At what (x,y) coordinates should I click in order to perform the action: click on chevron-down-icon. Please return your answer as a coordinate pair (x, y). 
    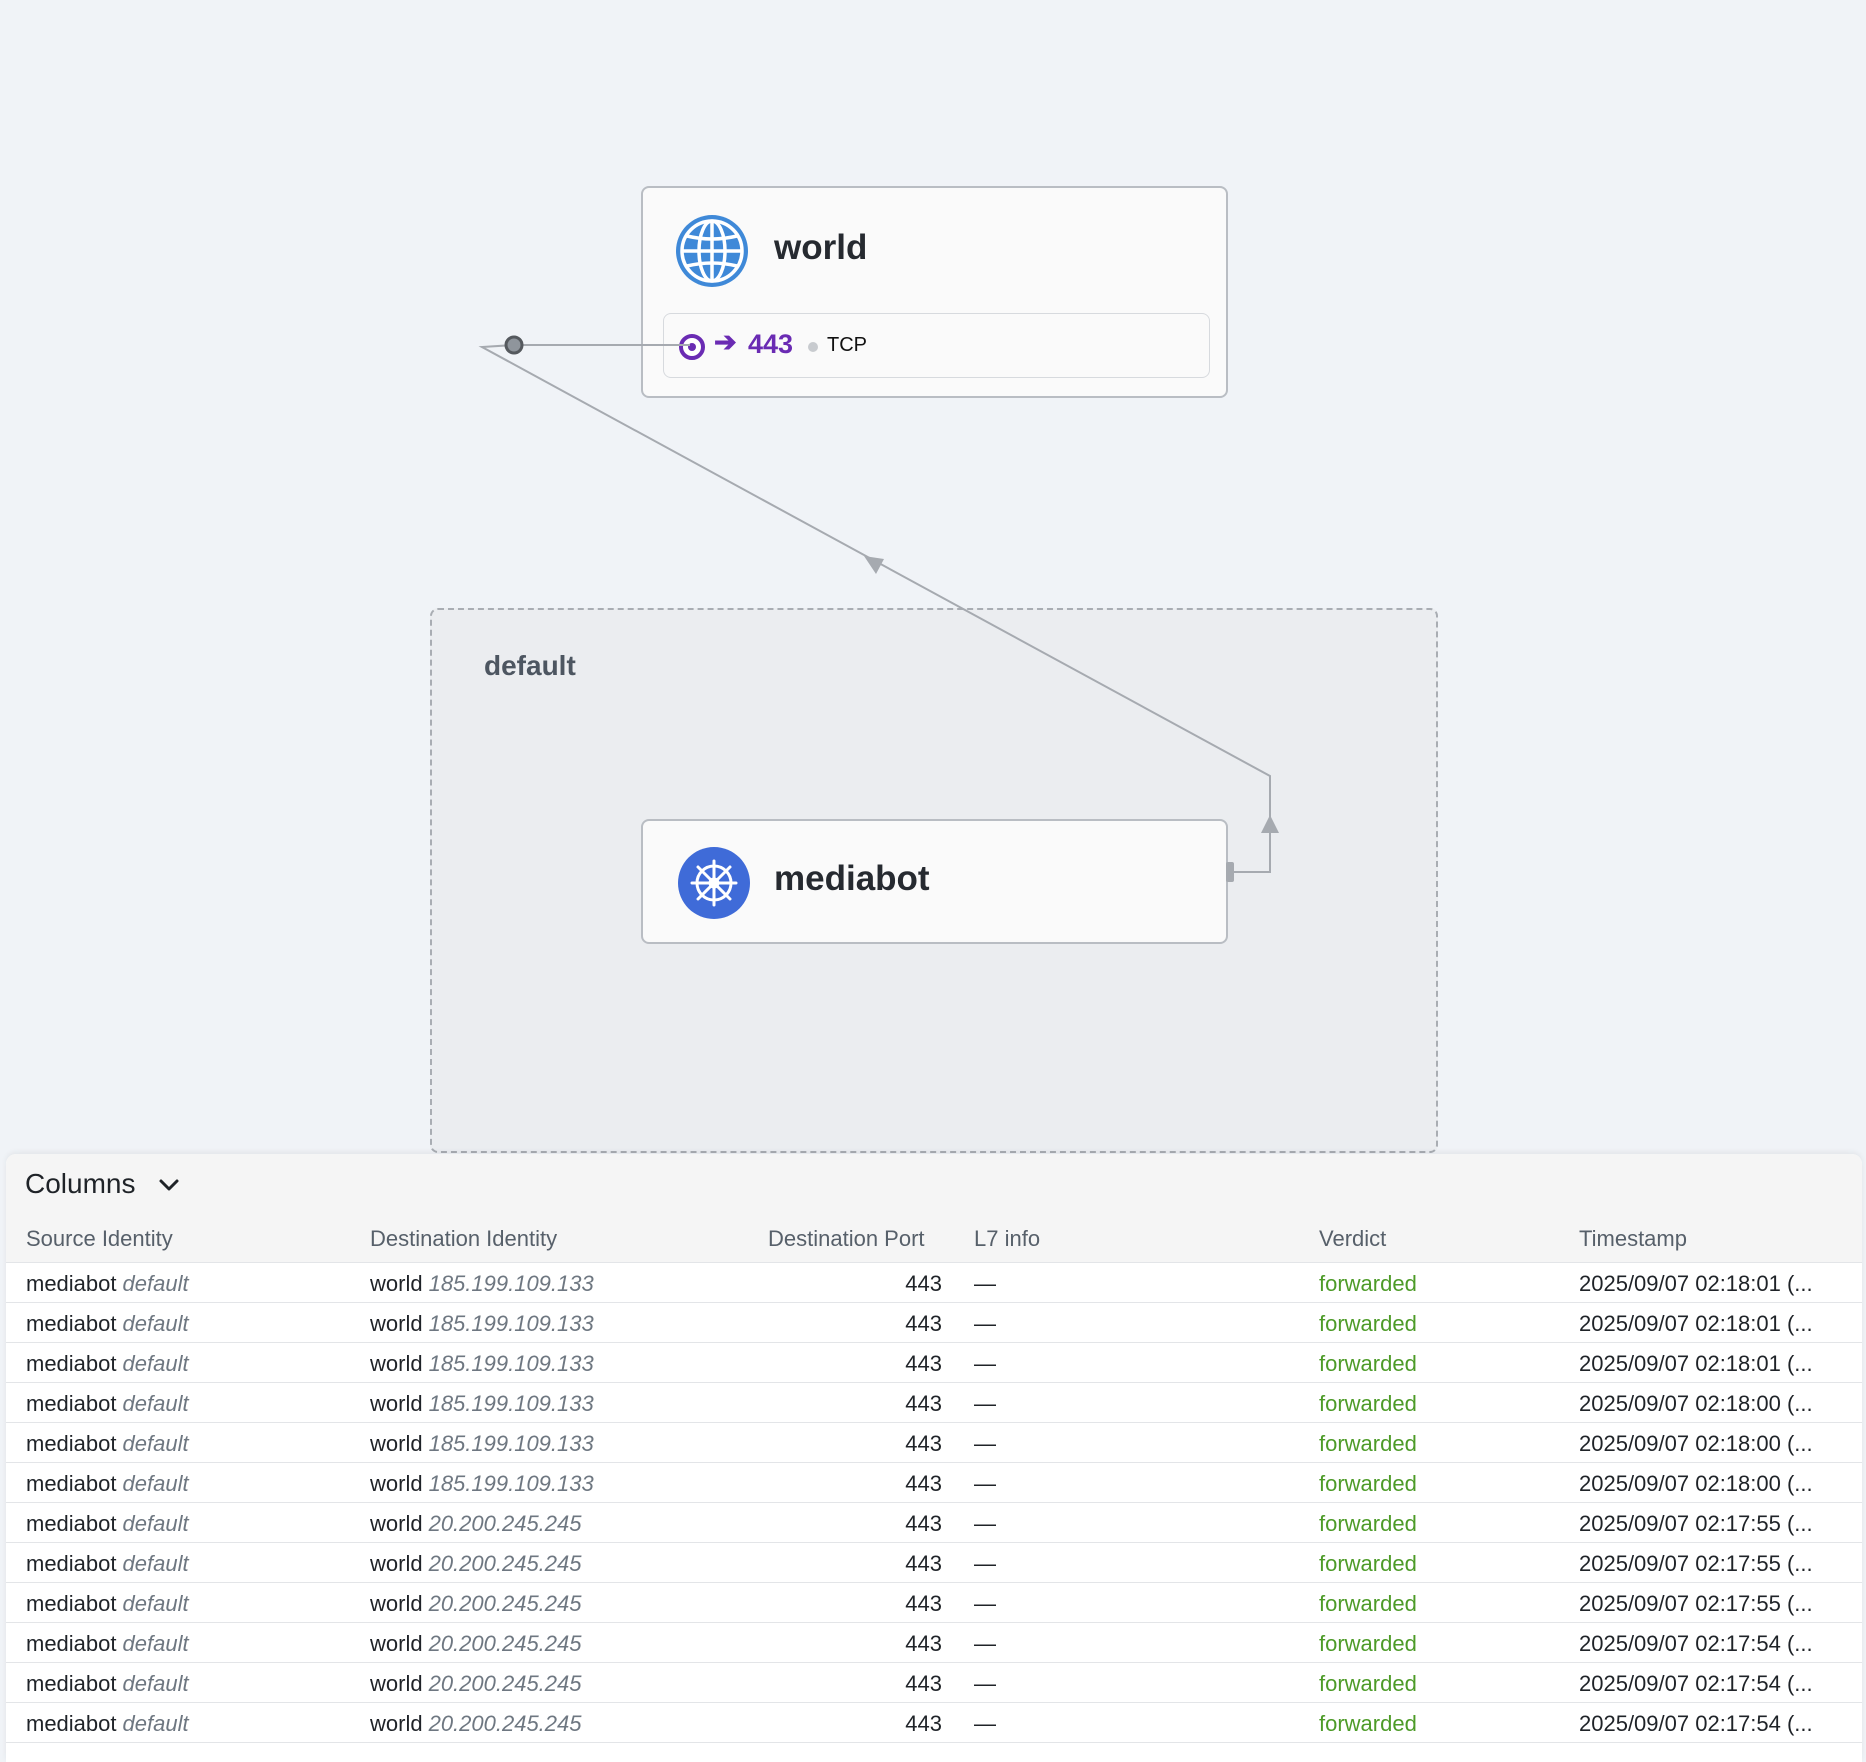
    Looking at the image, I should click on (169, 1185).